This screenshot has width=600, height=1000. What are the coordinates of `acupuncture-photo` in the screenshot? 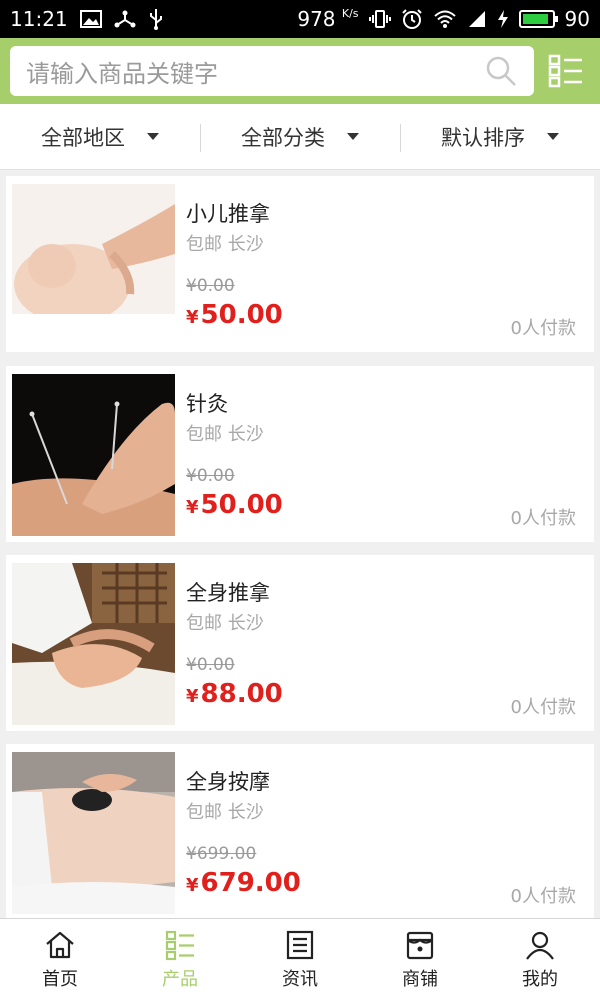 It's located at (93, 455).